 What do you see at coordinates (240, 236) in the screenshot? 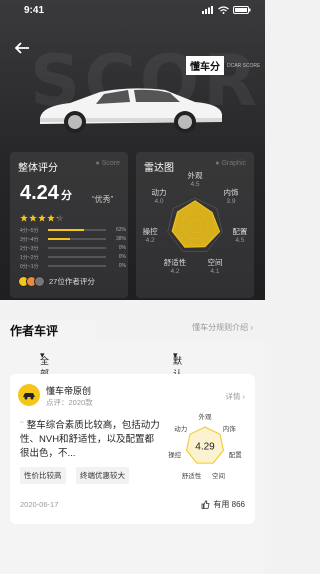
I see `radar-axis-label: 配置 4.5` at bounding box center [240, 236].